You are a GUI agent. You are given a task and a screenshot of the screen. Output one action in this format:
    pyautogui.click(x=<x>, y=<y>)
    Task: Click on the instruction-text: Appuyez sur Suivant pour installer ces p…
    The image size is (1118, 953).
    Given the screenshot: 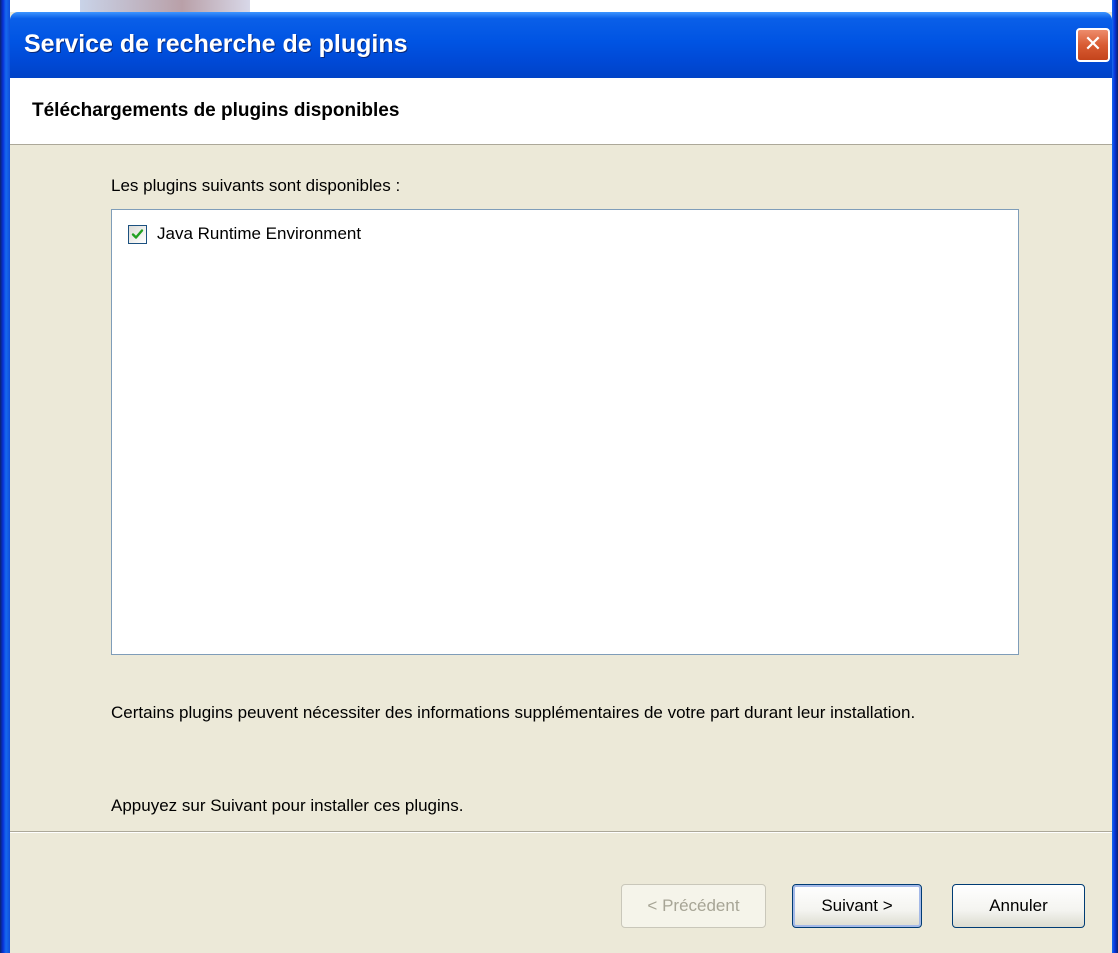 What is the action you would take?
    pyautogui.click(x=287, y=805)
    